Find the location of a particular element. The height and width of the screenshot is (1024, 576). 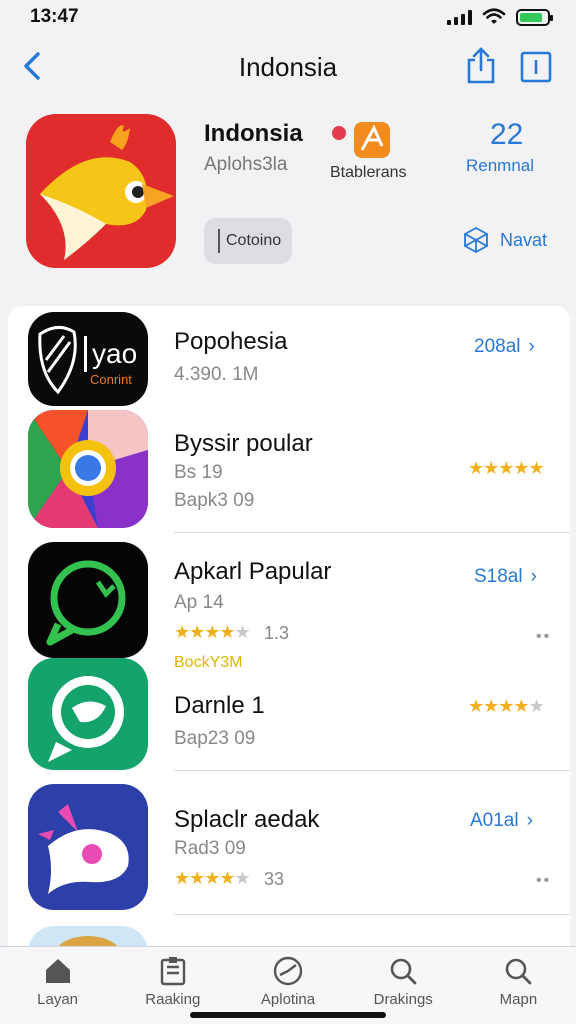

open-button-label: A01al is located at coordinates (494, 820).